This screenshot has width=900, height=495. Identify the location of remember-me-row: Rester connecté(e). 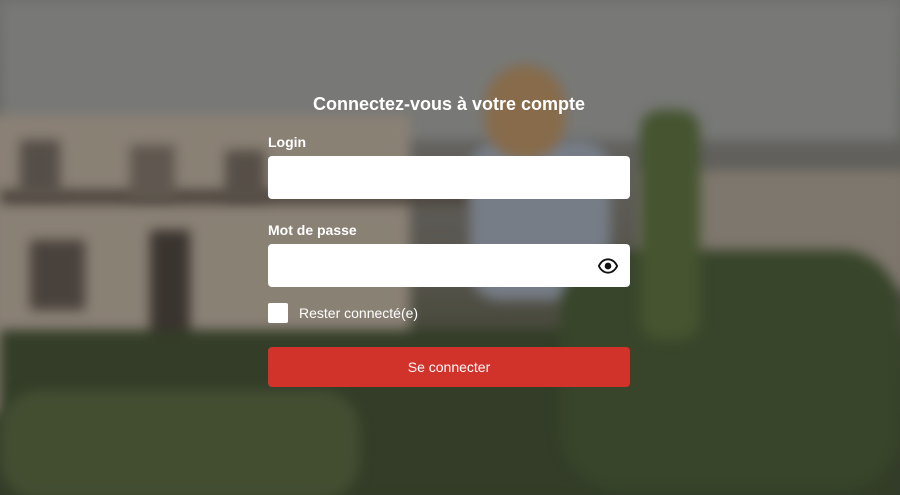
(449, 313).